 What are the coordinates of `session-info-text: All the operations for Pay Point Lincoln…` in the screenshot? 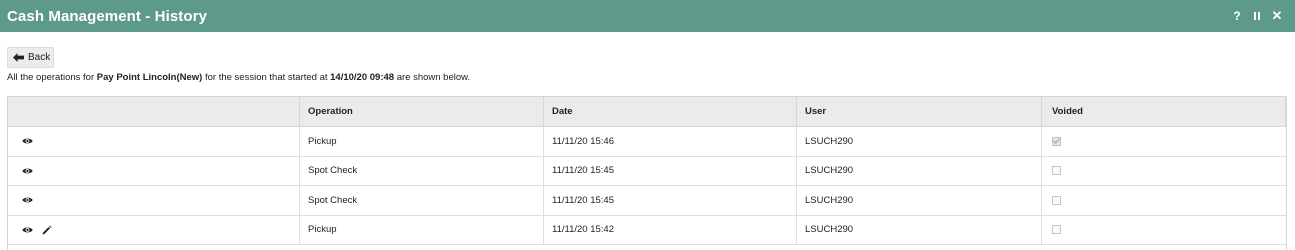 It's located at (239, 77).